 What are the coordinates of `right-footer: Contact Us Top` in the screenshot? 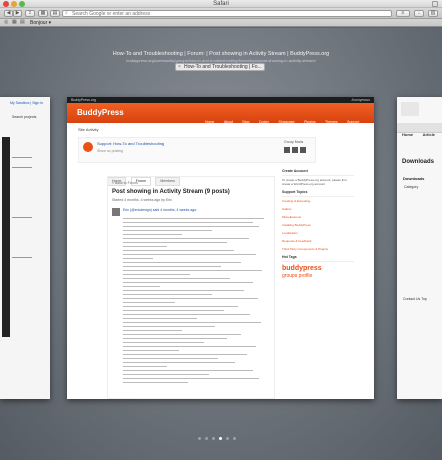 It's located at (415, 299).